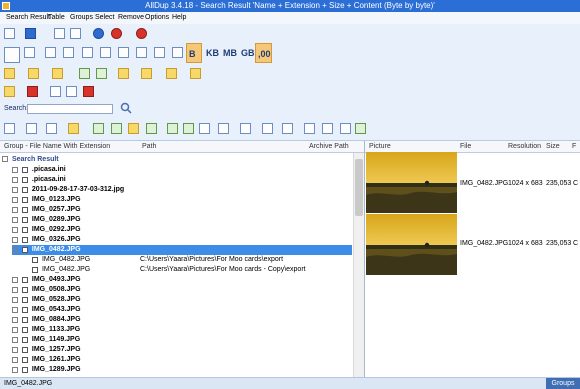  What do you see at coordinates (553, 146) in the screenshot?
I see `header-size: Size` at bounding box center [553, 146].